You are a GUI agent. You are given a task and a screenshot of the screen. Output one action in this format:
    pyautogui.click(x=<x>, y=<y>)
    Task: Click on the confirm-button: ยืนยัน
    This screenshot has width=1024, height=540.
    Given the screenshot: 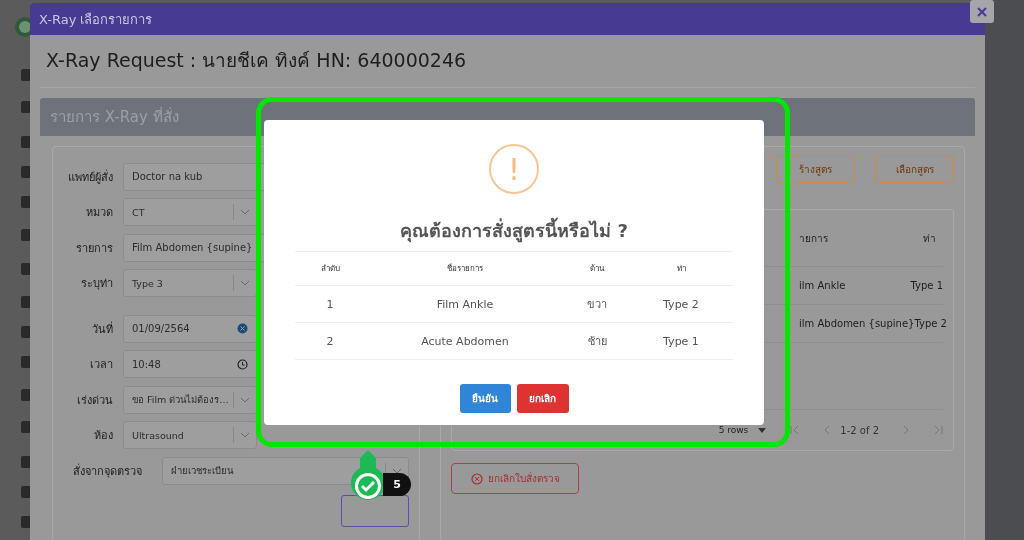 What is the action you would take?
    pyautogui.click(x=485, y=398)
    